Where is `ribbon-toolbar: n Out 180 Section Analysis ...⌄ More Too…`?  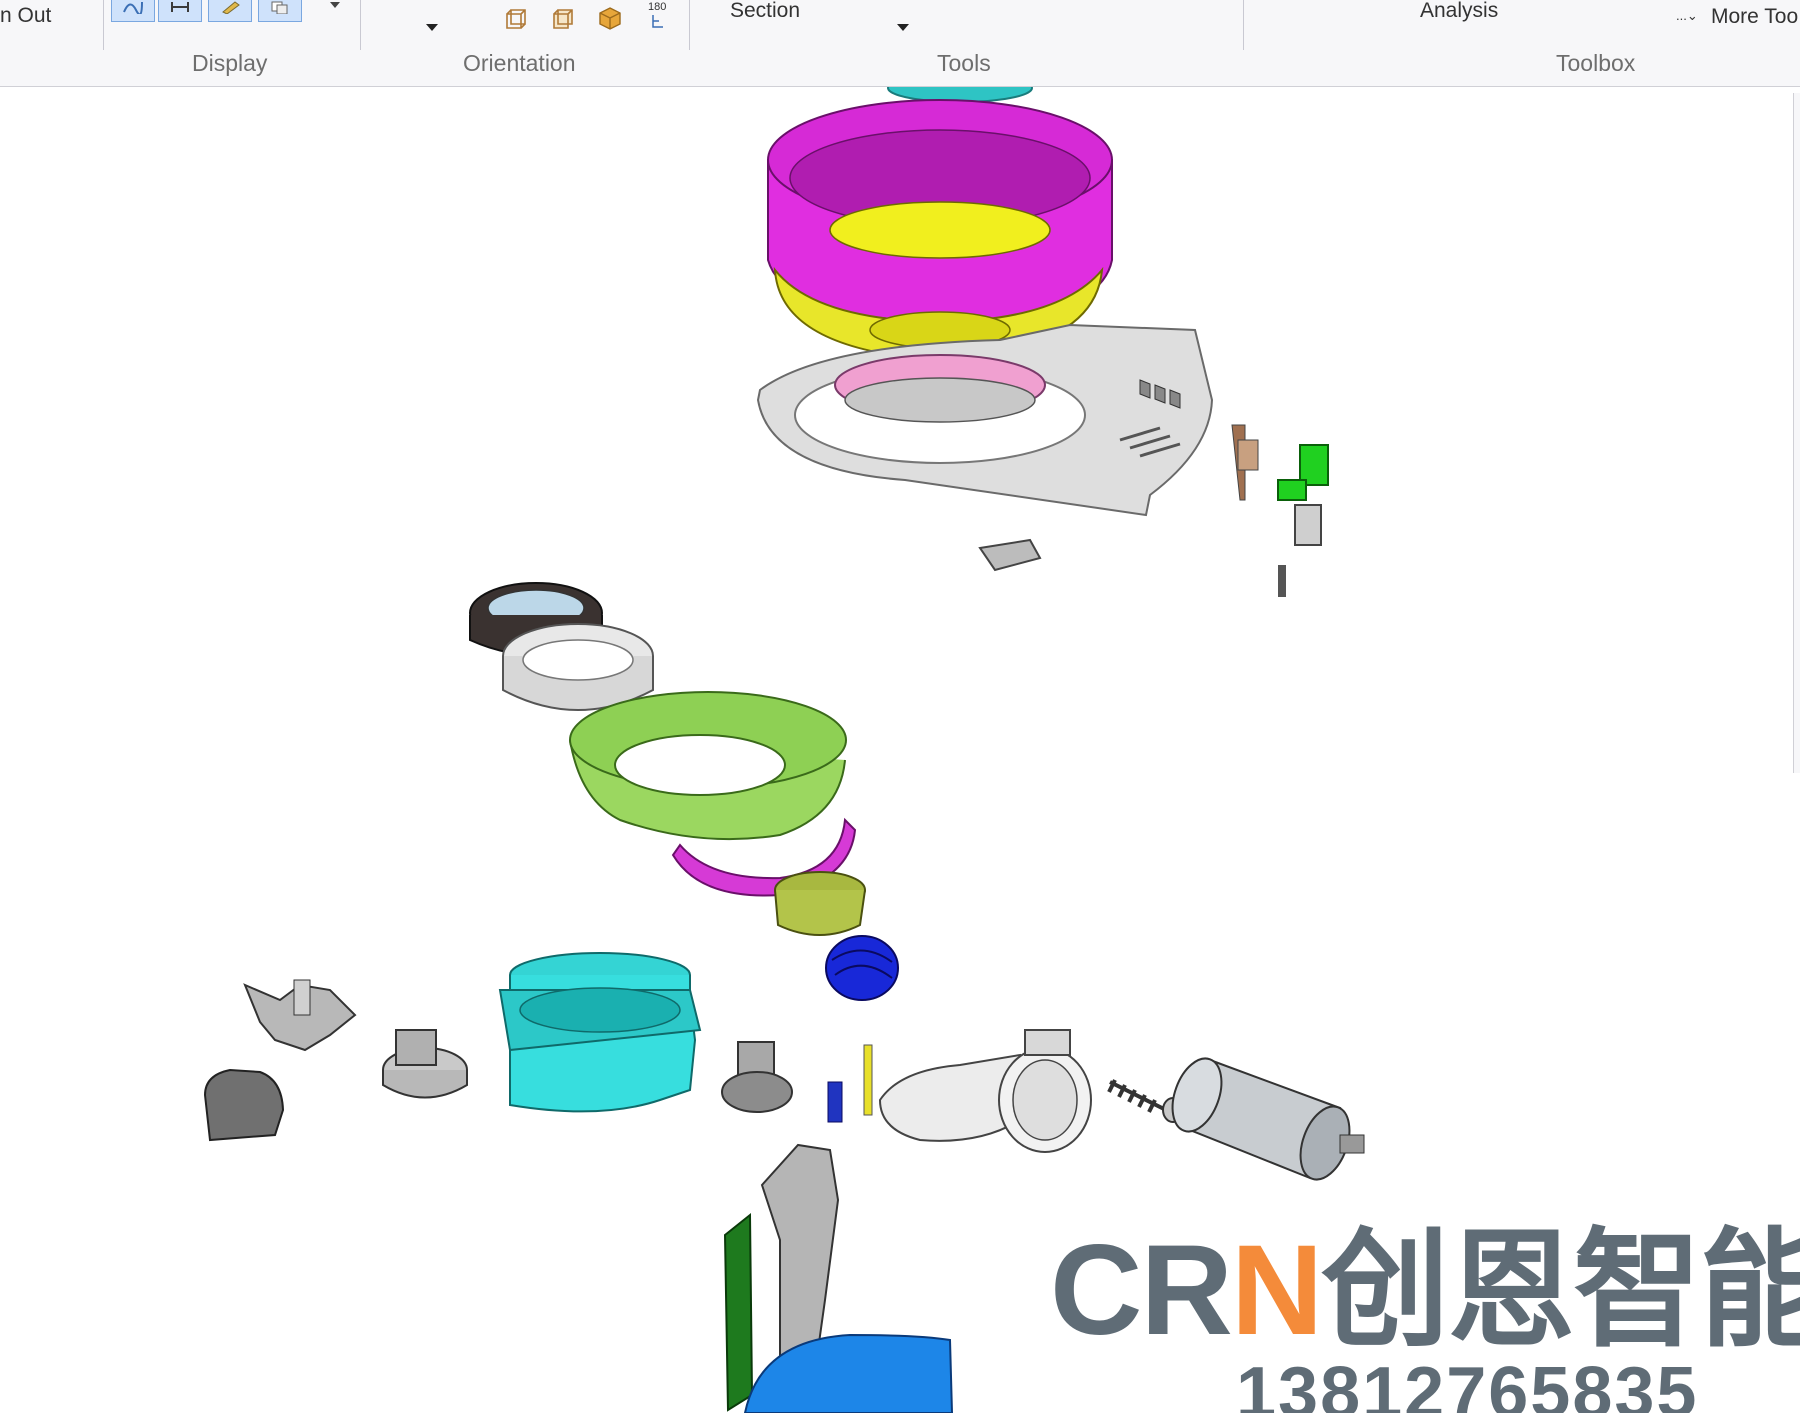 ribbon-toolbar: n Out 180 Section Analysis ...⌄ More Too… is located at coordinates (900, 43).